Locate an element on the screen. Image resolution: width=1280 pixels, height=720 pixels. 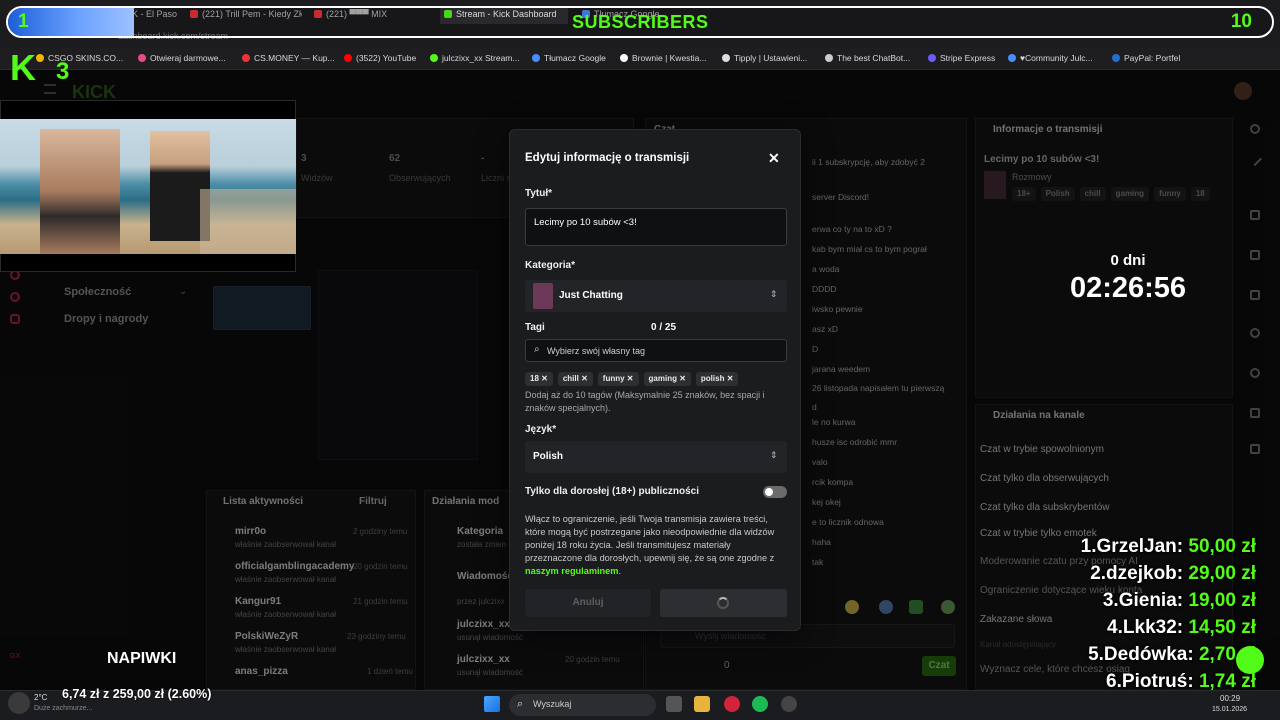
tag-chip: 18 ✕ is located at coordinates (539, 379).